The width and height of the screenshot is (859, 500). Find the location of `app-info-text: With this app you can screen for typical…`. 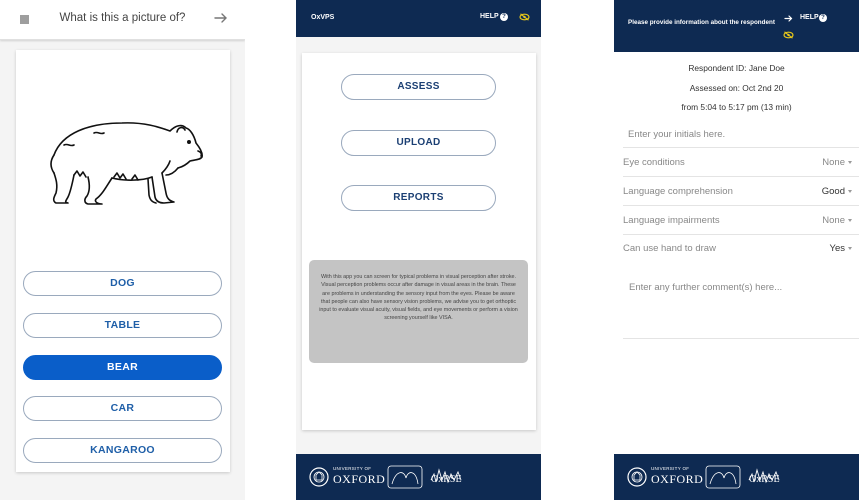

app-info-text: With this app you can screen for typical… is located at coordinates (418, 311).